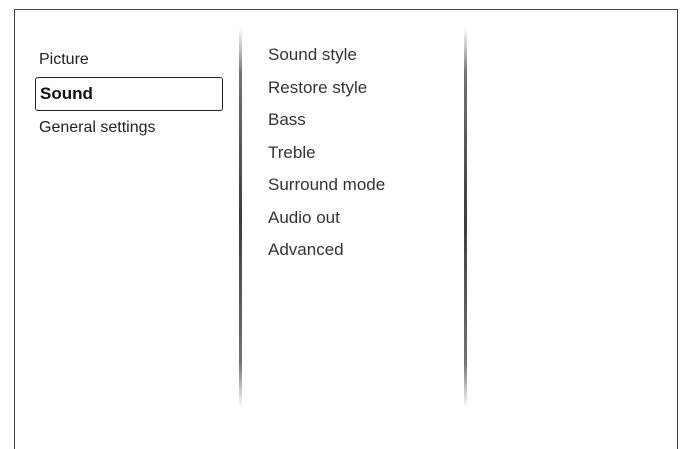  I want to click on submenu-item-bass: Bass, so click(326, 120).